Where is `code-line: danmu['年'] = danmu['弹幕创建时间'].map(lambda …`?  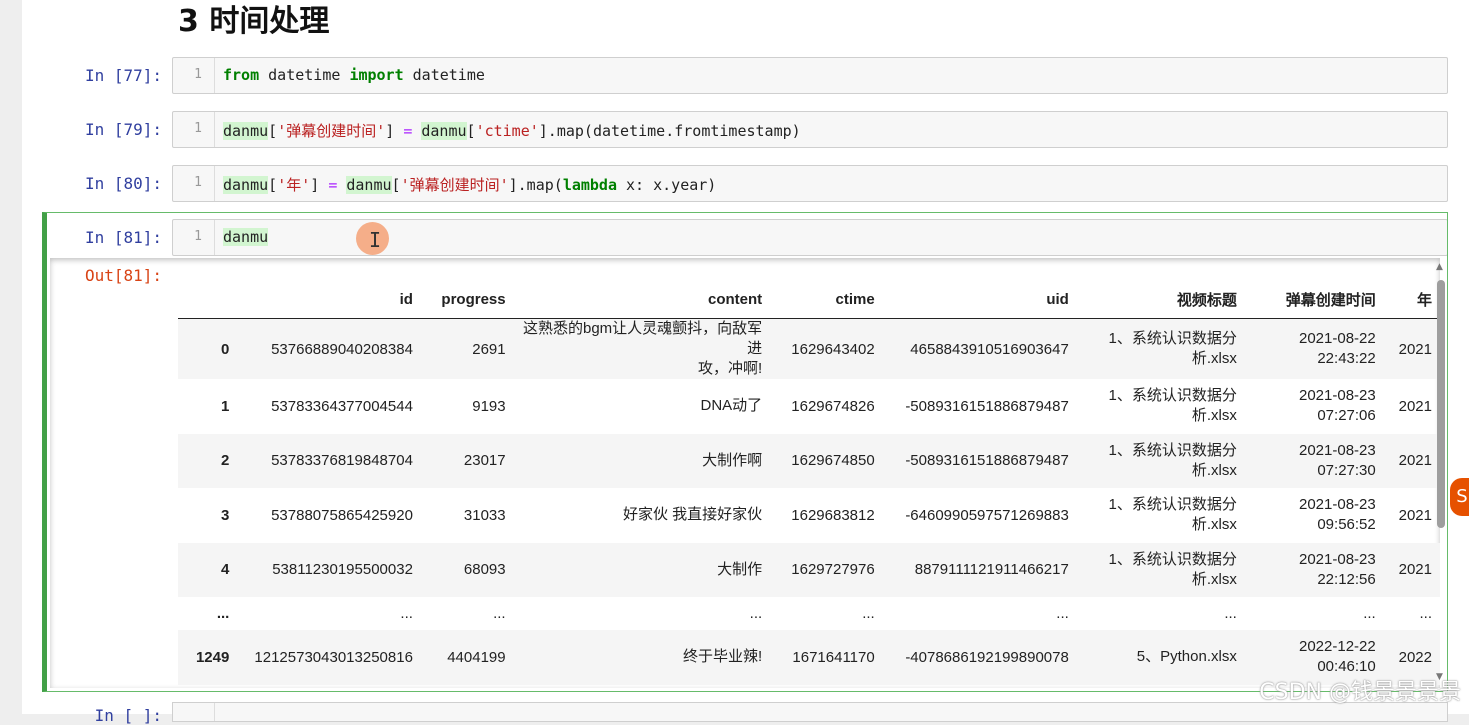
code-line: danmu['年'] = danmu['弹幕创建时间'].map(lambda … is located at coordinates (469, 184).